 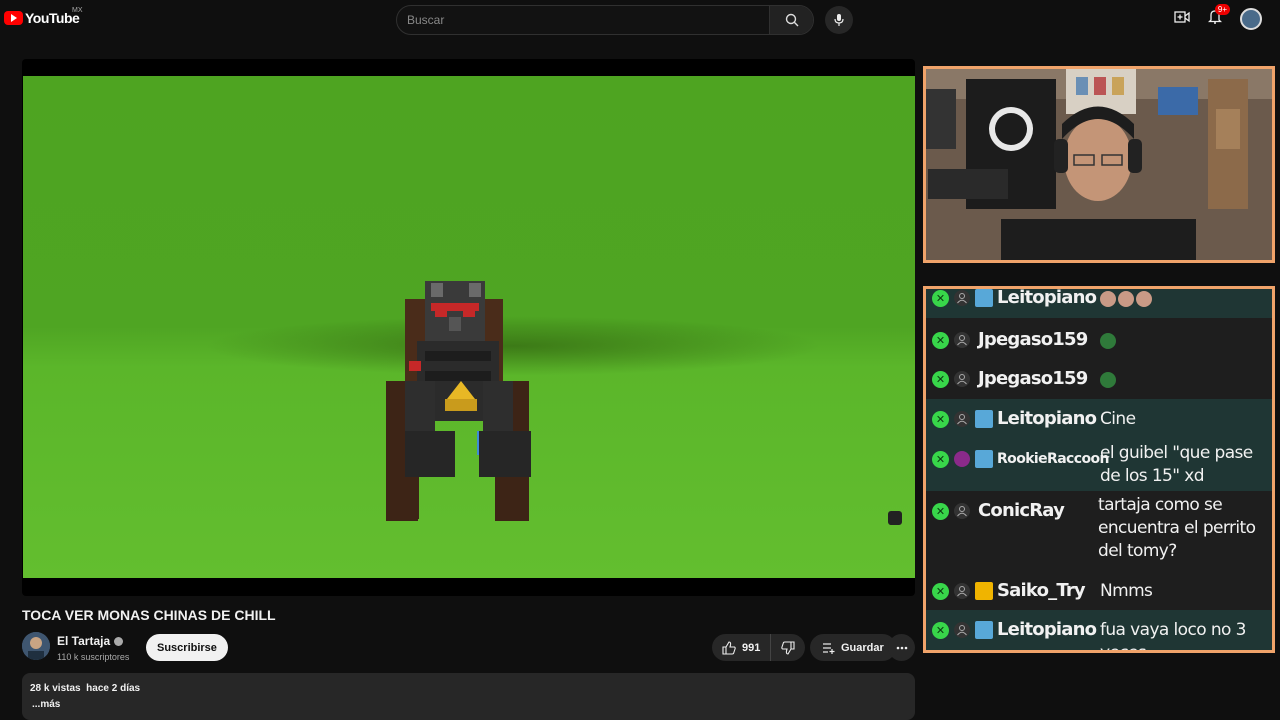 What do you see at coordinates (1053, 459) in the screenshot?
I see `chat-username: RookieRaccoon` at bounding box center [1053, 459].